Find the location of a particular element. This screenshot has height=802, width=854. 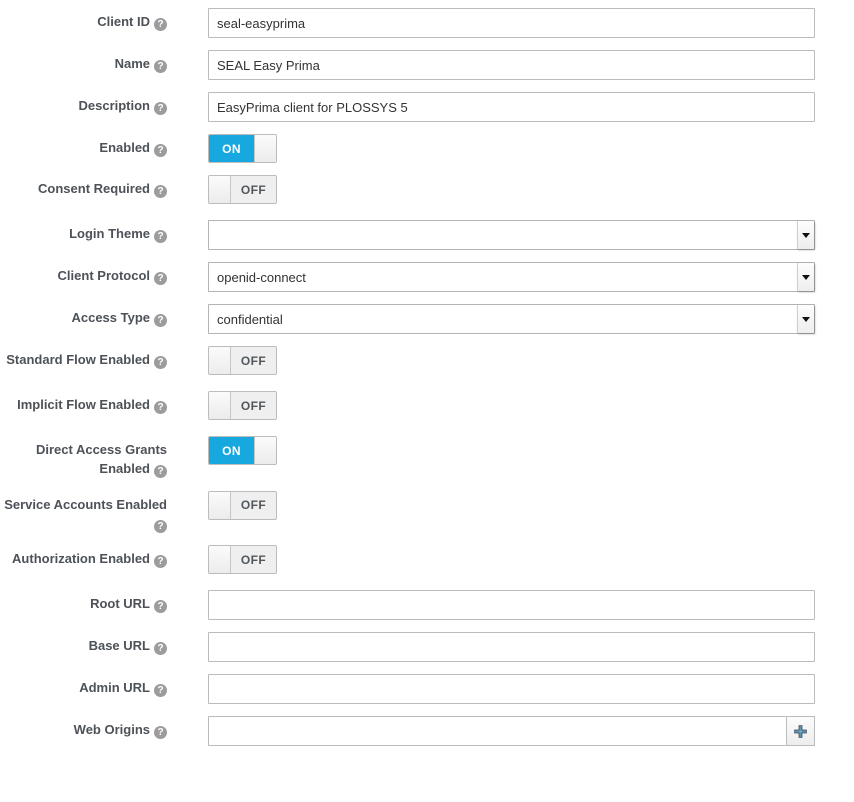

add-web_origins-button is located at coordinates (800, 731).